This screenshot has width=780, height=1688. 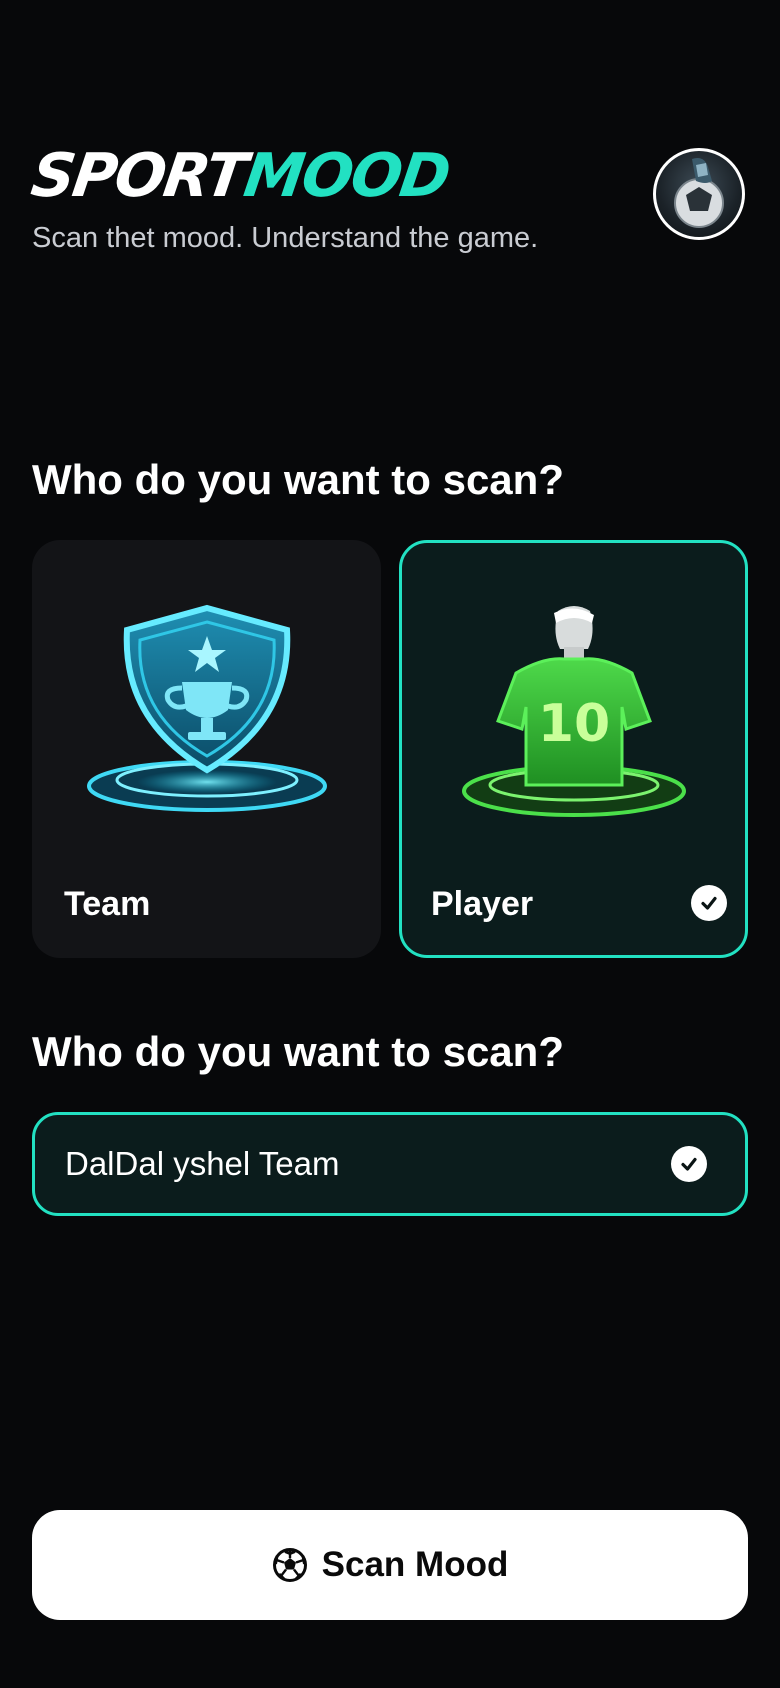 I want to click on tagline: Scan thet mood. Understand the game., so click(x=285, y=238).